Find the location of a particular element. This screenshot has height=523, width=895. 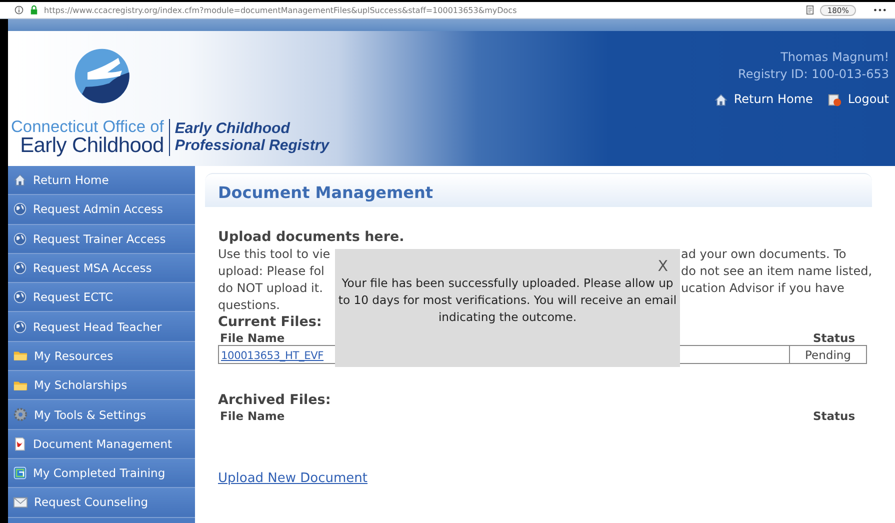

file-link: 100013653_HT_EVF is located at coordinates (272, 356).